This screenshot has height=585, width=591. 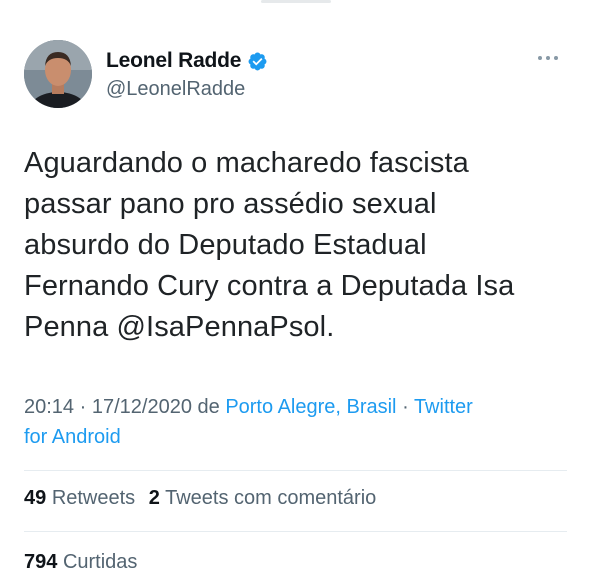 I want to click on tweet-text-line: passar pano pro assédio sexual, so click(x=230, y=204).